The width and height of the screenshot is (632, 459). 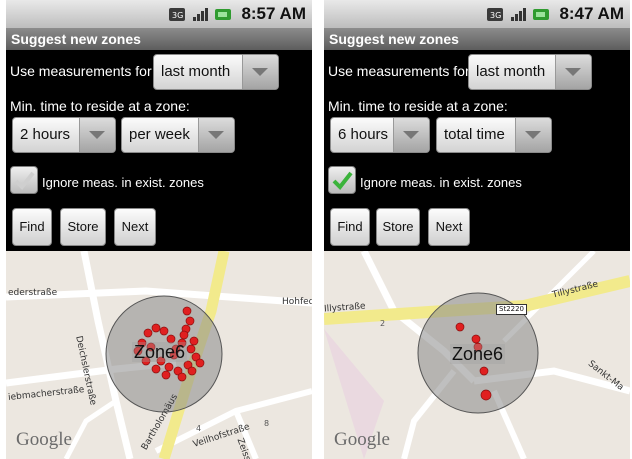 What do you see at coordinates (363, 134) in the screenshot?
I see `duration-spinner-value: 6 hours` at bounding box center [363, 134].